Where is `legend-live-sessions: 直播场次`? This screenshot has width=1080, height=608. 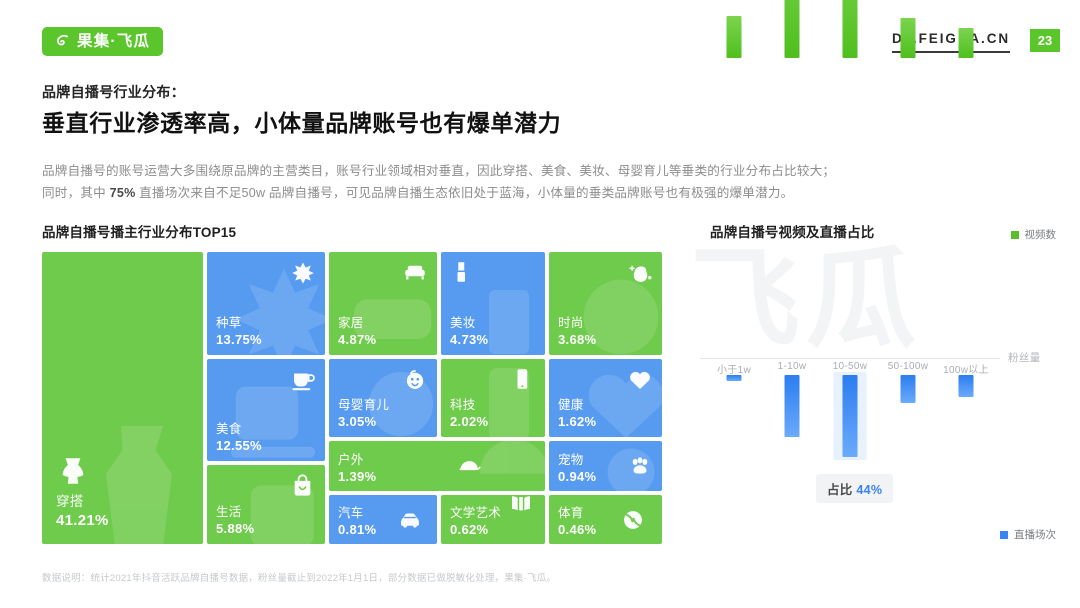 legend-live-sessions: 直播场次 is located at coordinates (1028, 534).